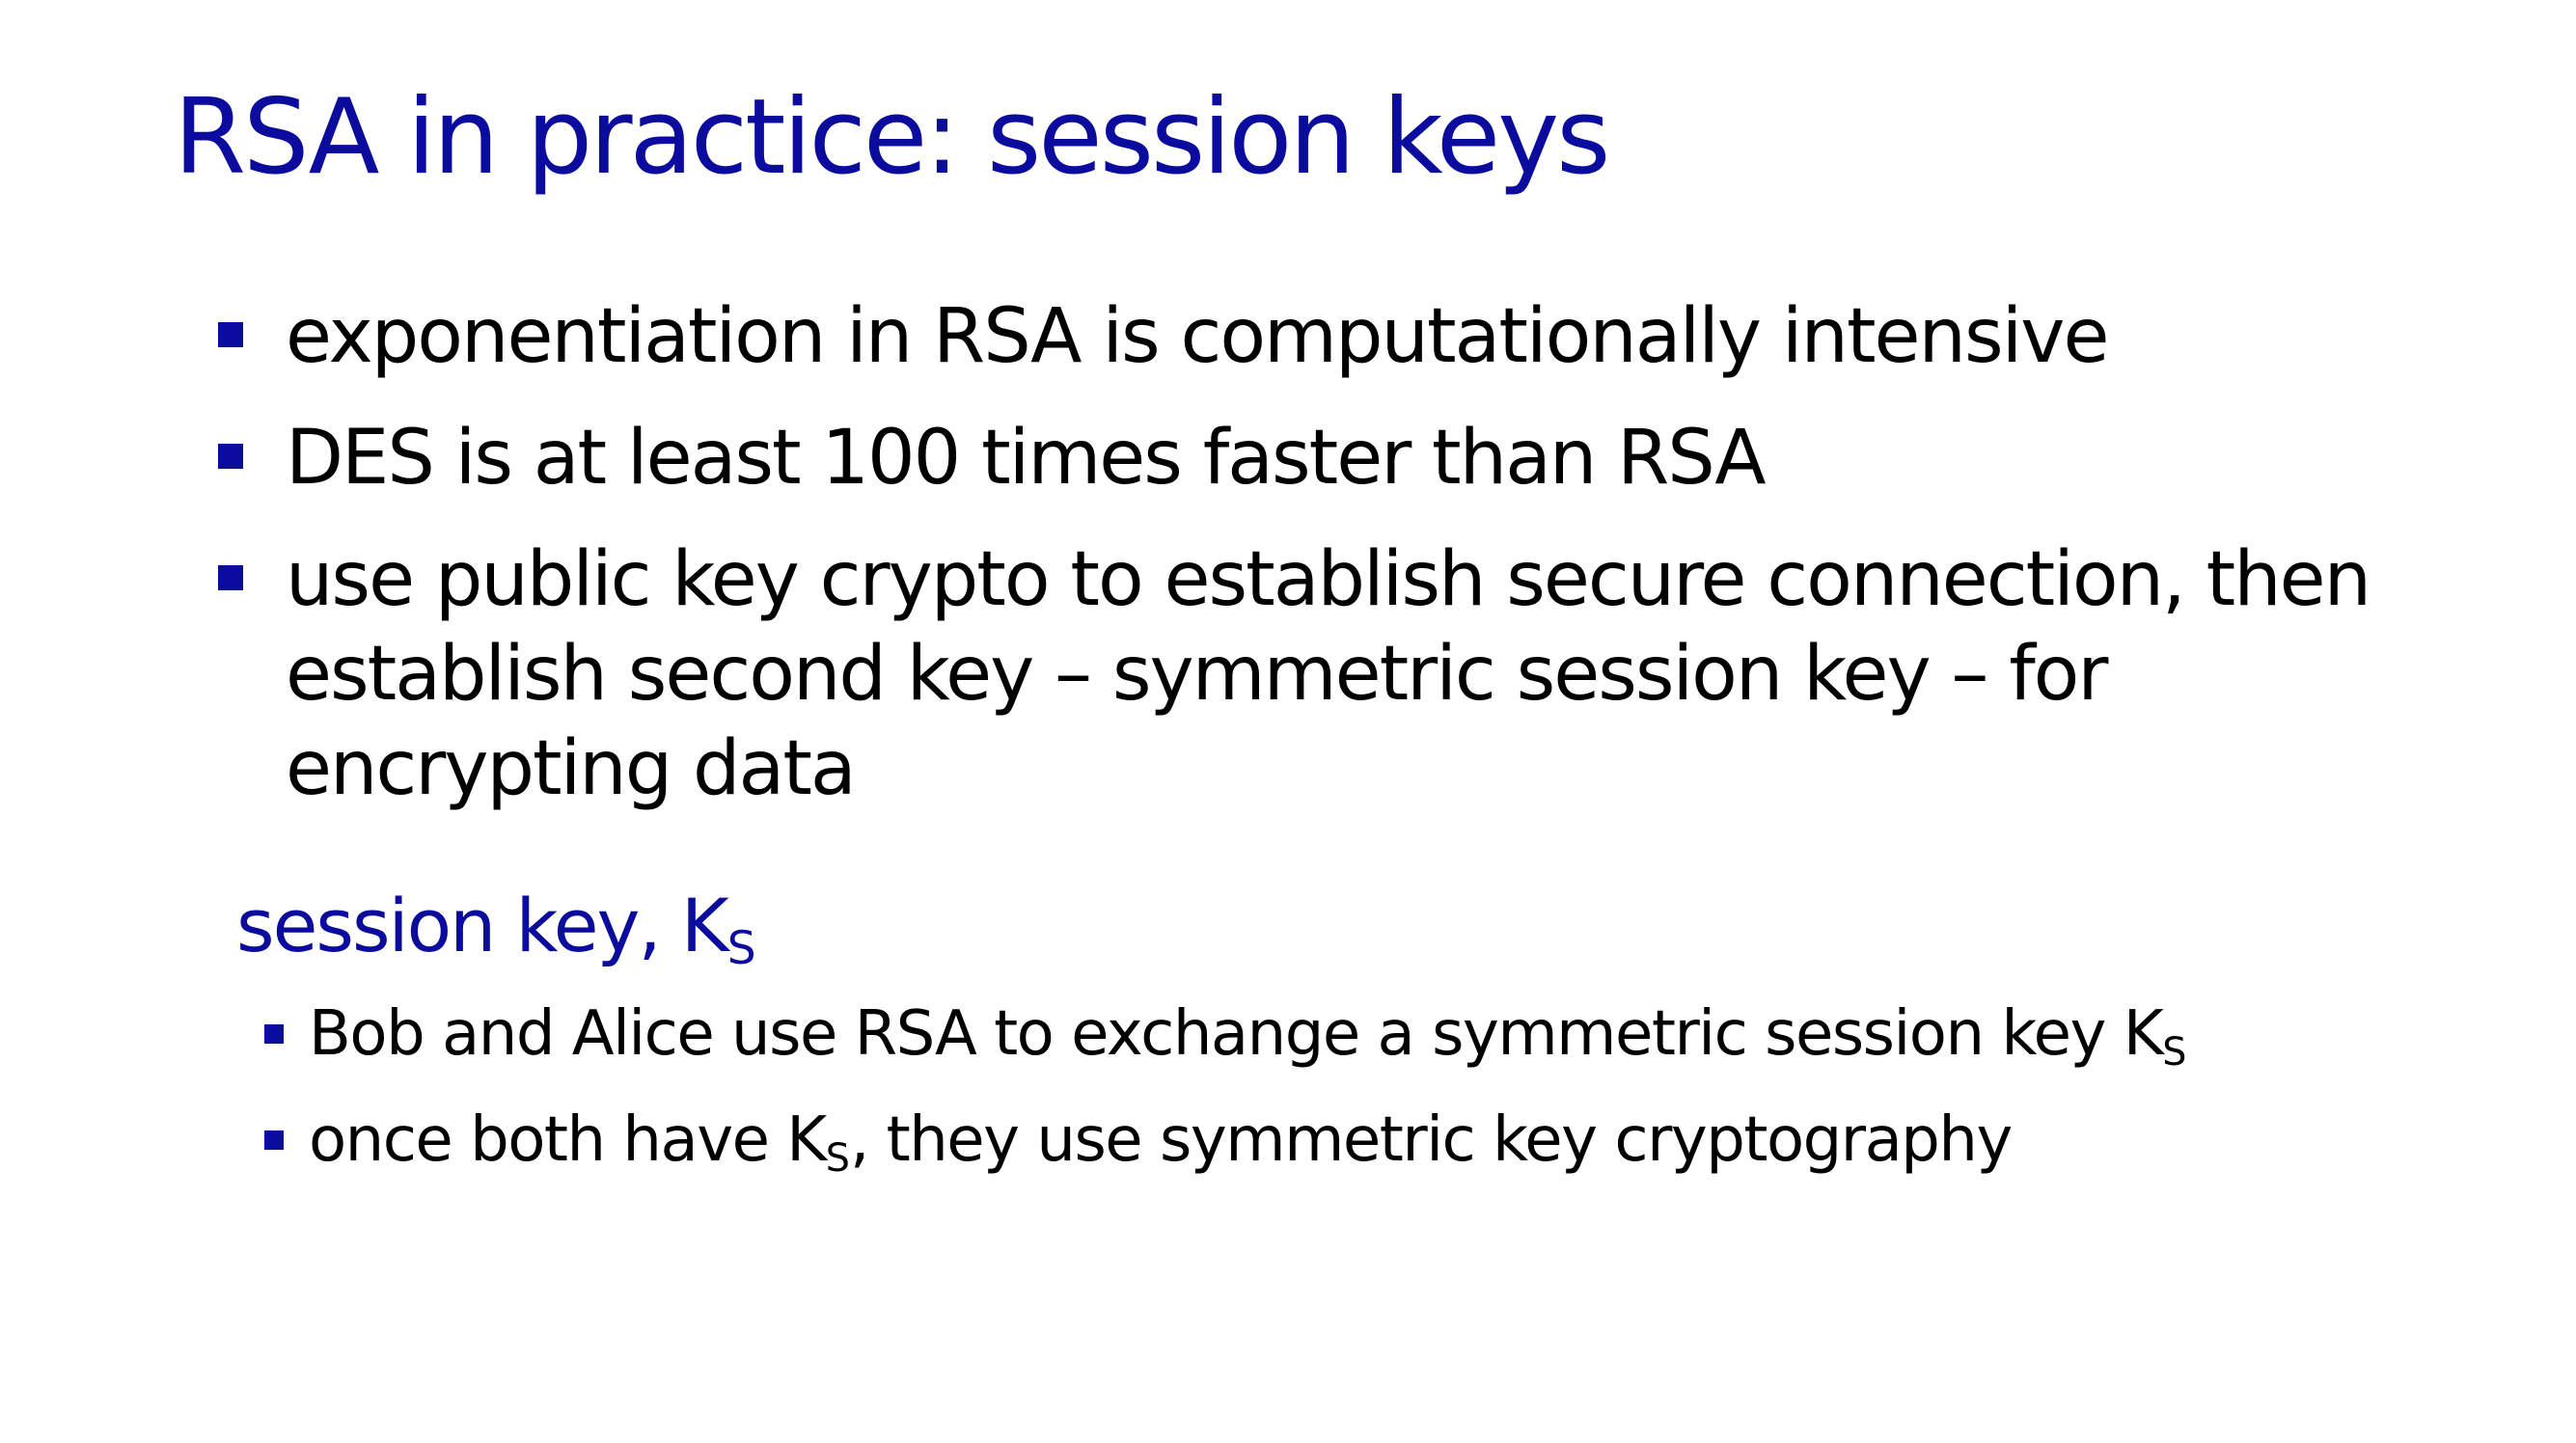 This screenshot has width=2576, height=1443. Describe the element at coordinates (482, 925) in the screenshot. I see `heading-text: session key, K` at that location.